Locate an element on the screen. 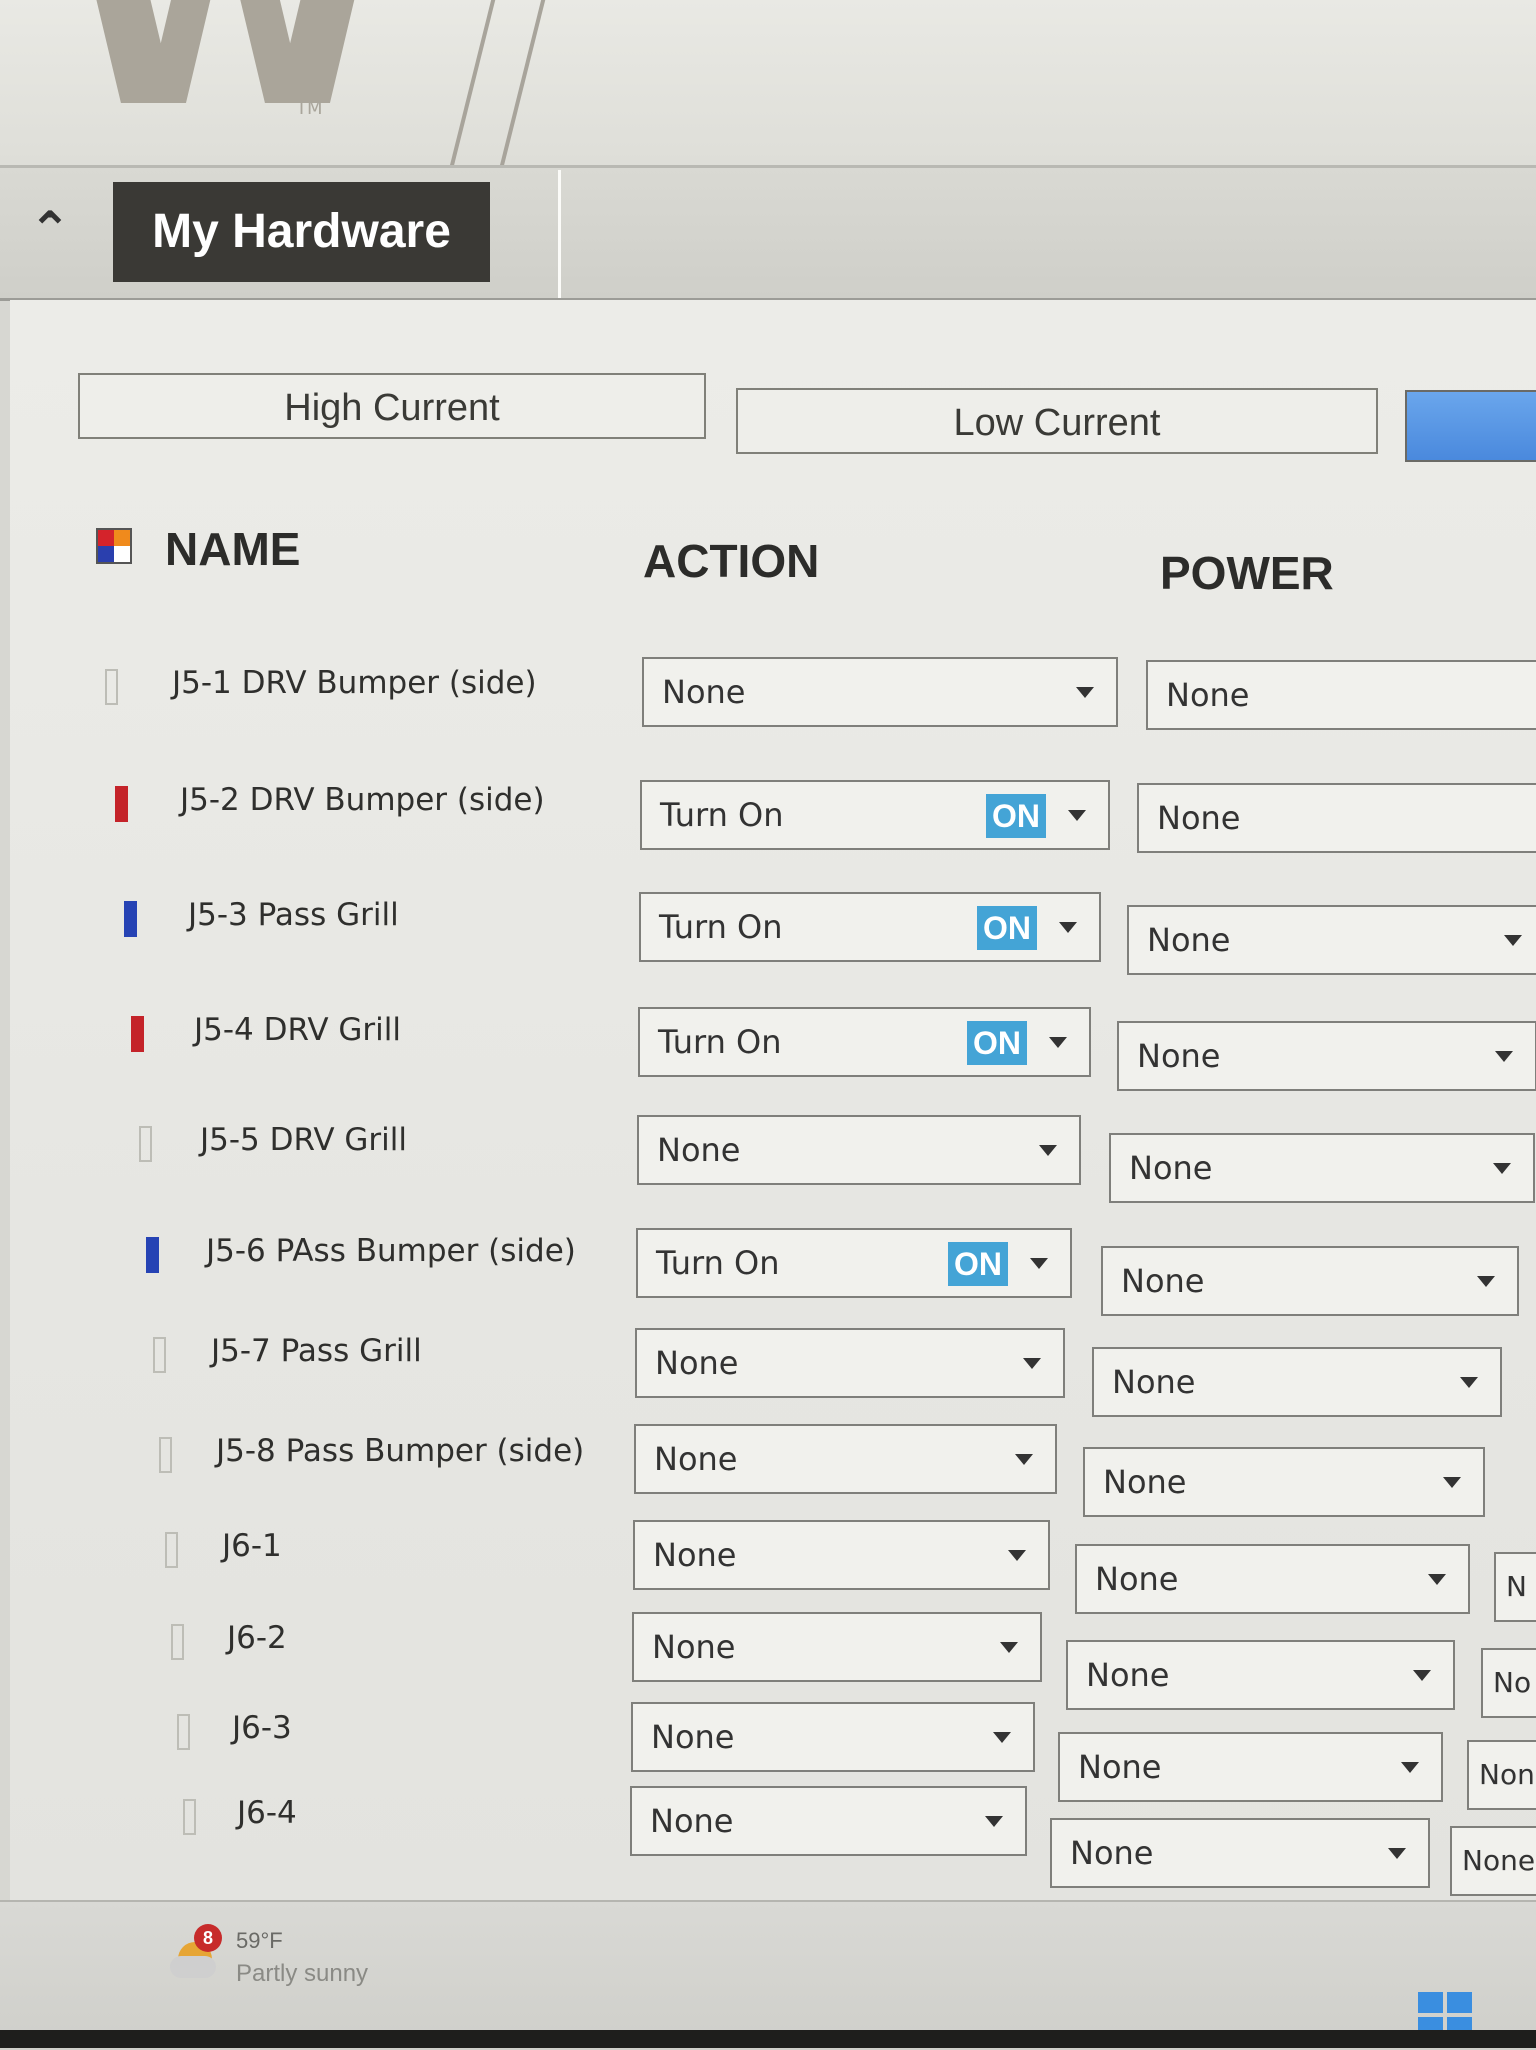 The width and height of the screenshot is (1536, 2050). extra-dropdown: N is located at coordinates (1515, 1587).